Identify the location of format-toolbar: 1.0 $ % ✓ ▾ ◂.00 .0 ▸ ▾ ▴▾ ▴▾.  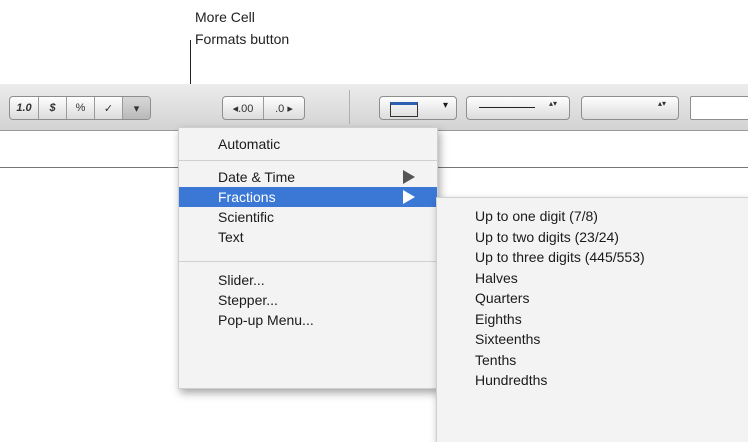
(374, 107).